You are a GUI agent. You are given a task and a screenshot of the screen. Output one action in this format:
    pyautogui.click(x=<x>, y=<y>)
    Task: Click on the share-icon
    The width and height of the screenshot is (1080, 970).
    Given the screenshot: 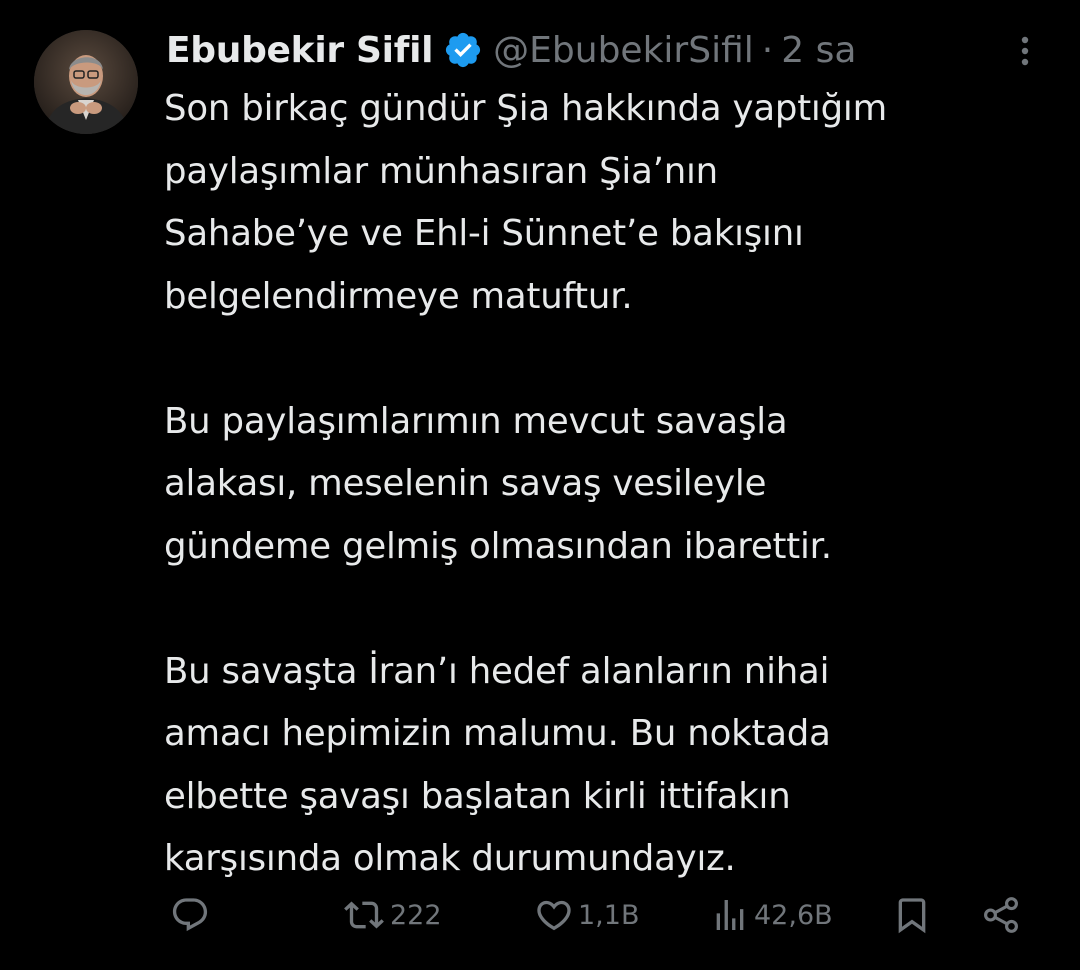 What is the action you would take?
    pyautogui.click(x=1001, y=915)
    